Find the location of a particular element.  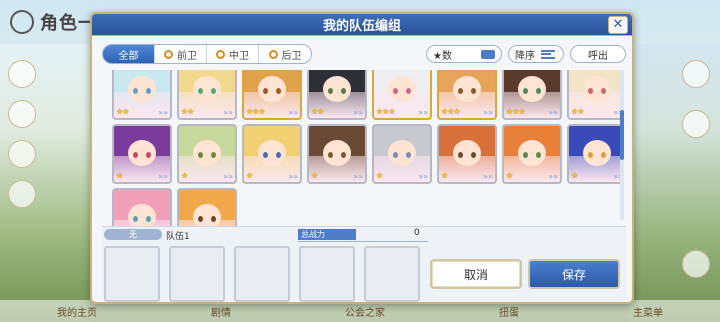

cancel-button: 取消 is located at coordinates (476, 274).